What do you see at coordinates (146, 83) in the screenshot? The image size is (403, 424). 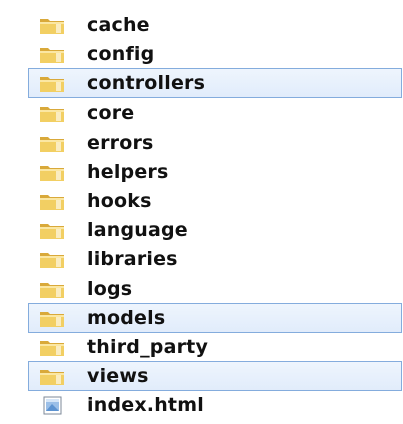 I see `folder-label: controllers` at bounding box center [146, 83].